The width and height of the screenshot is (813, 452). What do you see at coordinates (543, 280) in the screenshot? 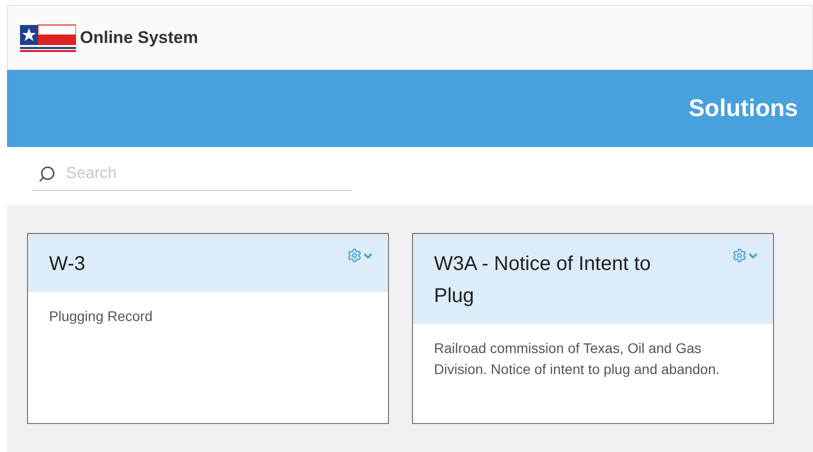
I see `card-title: W3A - Notice of Intent to Plug` at bounding box center [543, 280].